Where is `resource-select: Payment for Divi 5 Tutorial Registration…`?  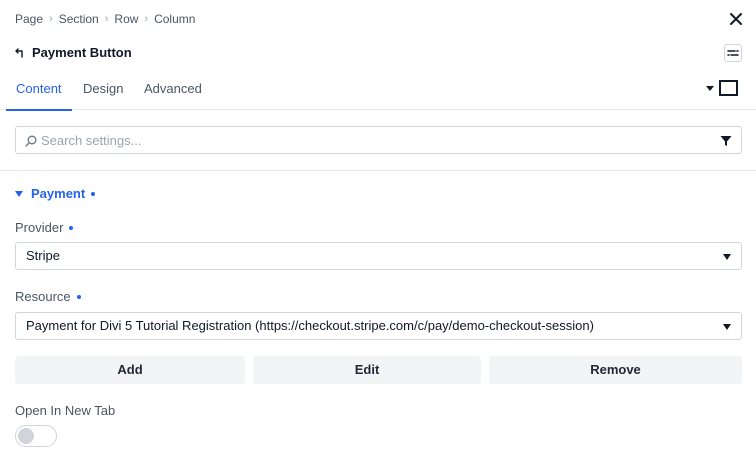 resource-select: Payment for Divi 5 Tutorial Registration… is located at coordinates (378, 326).